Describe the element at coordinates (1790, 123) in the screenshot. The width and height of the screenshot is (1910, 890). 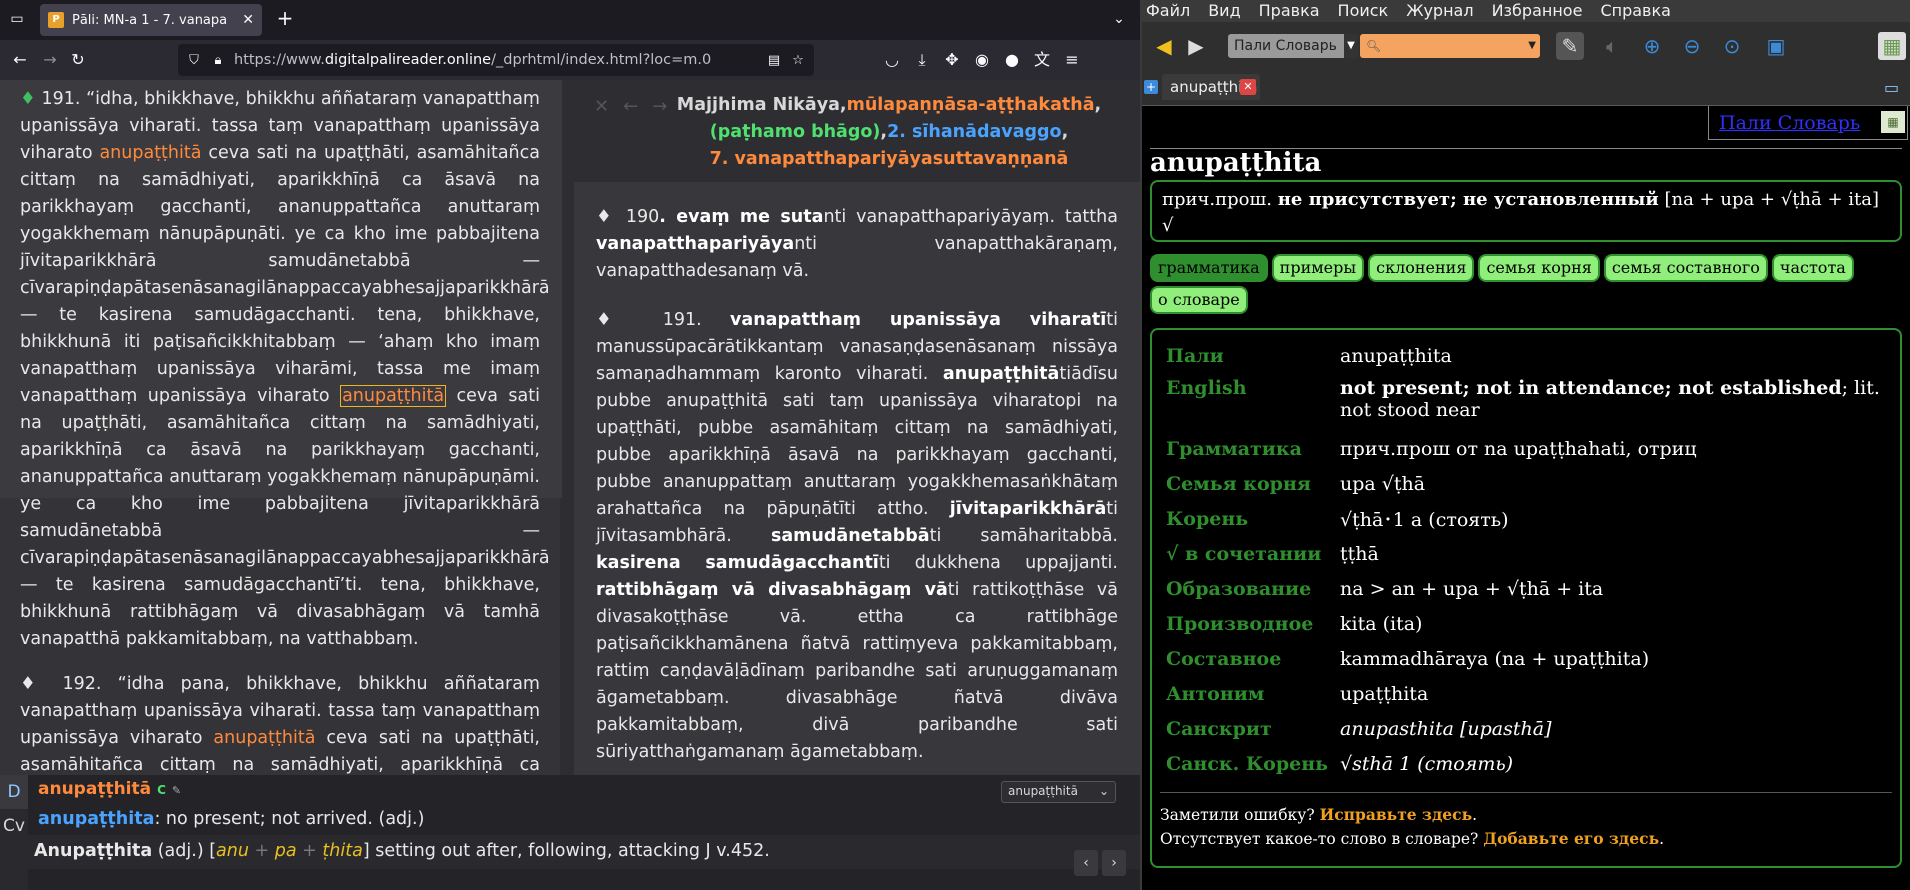
I see `dict-name-text: Пали Словарь` at that location.